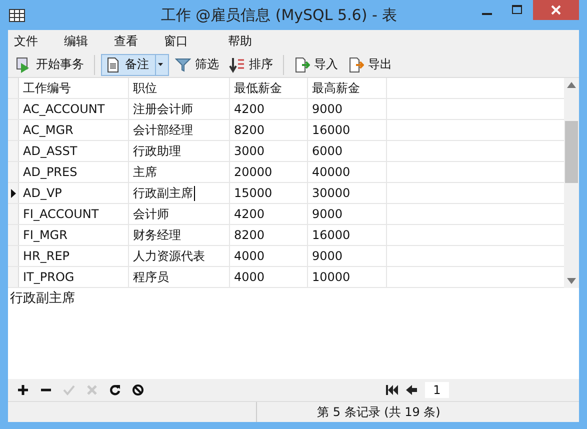 The height and width of the screenshot is (429, 587). What do you see at coordinates (316, 65) in the screenshot?
I see `toolbar-button: 导入` at bounding box center [316, 65].